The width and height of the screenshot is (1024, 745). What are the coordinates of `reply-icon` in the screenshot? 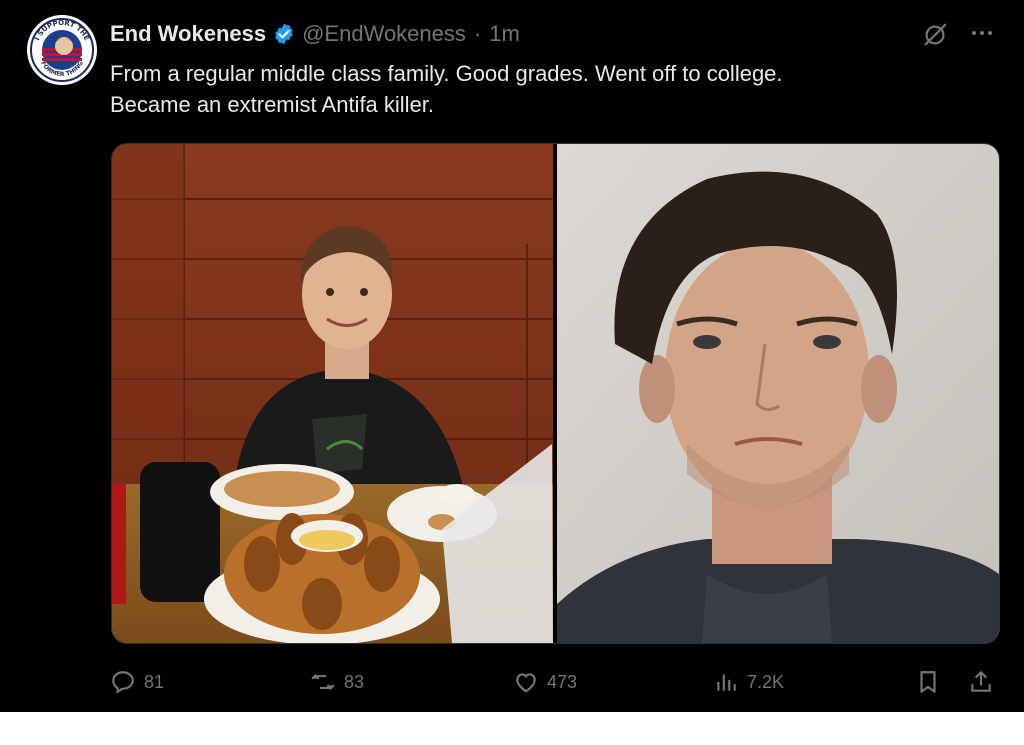 It's located at (123, 682).